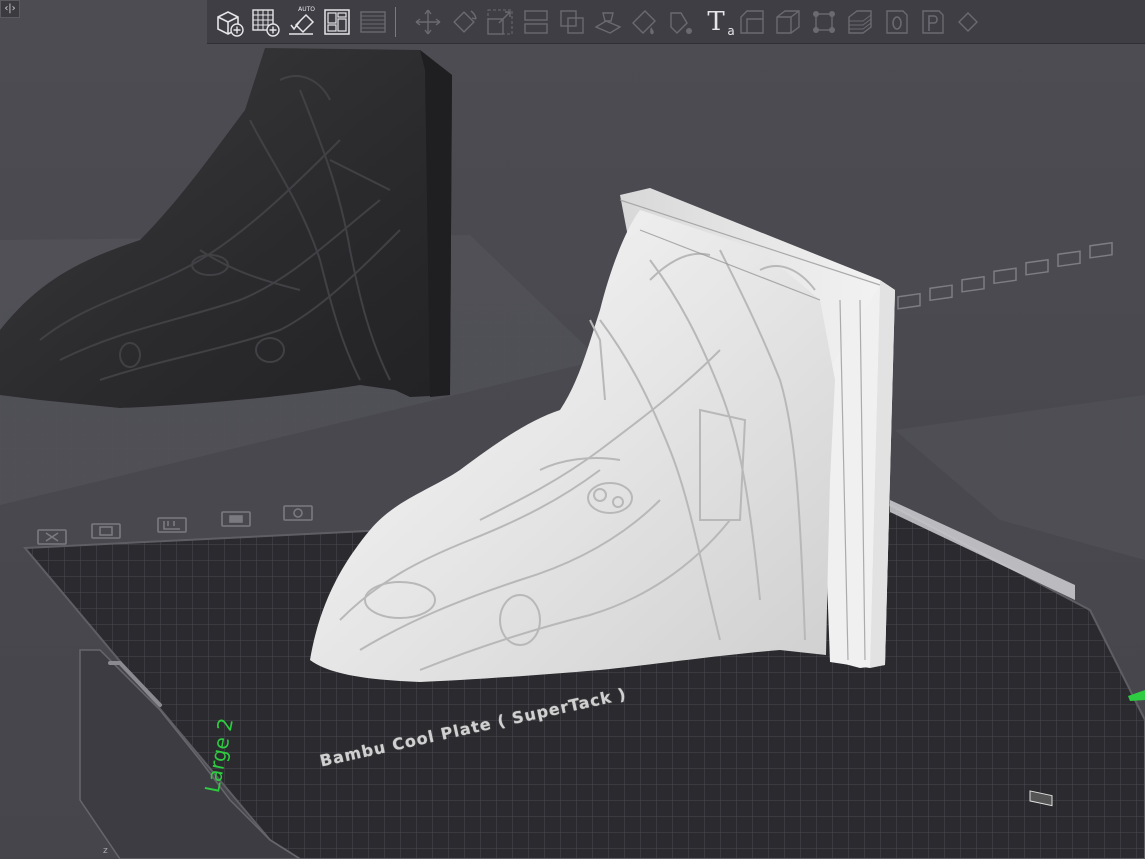  I want to click on support-paint-icon, so click(644, 21).